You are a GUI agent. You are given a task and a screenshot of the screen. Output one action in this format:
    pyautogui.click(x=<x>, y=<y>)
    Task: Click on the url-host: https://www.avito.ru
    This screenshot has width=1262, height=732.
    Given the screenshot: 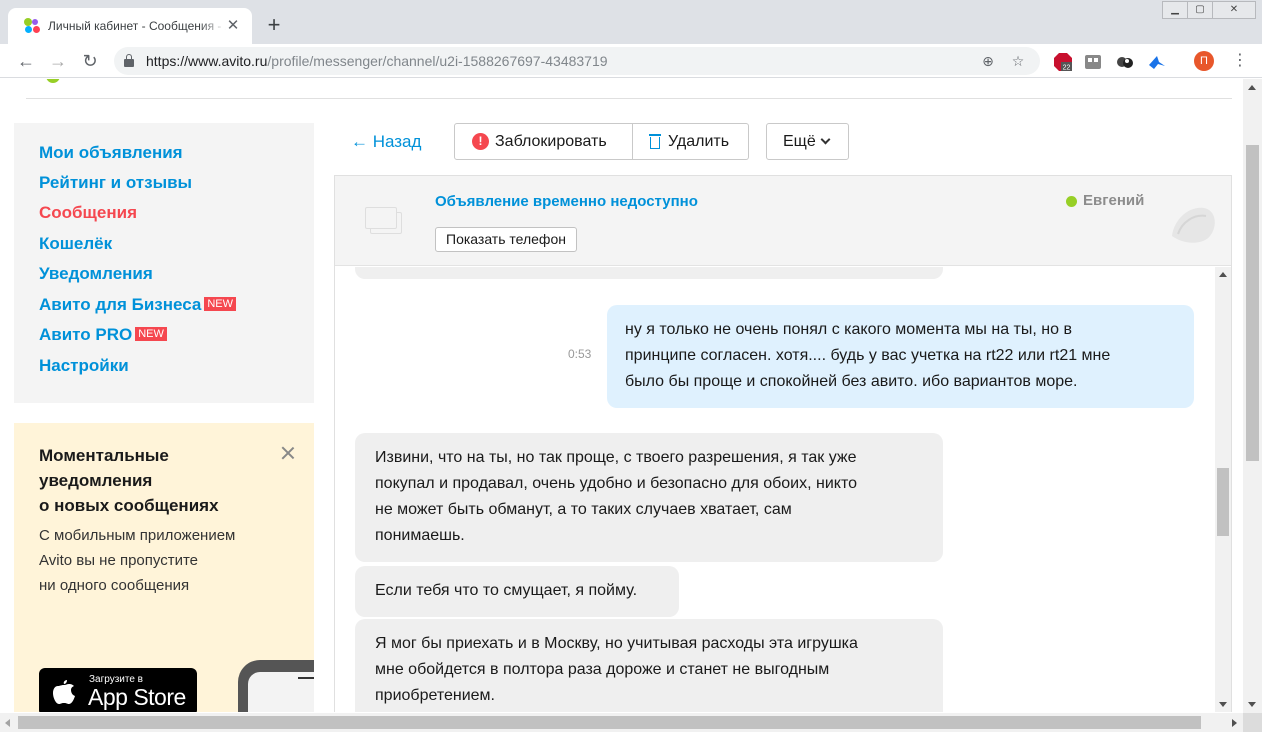 What is the action you would take?
    pyautogui.click(x=207, y=61)
    